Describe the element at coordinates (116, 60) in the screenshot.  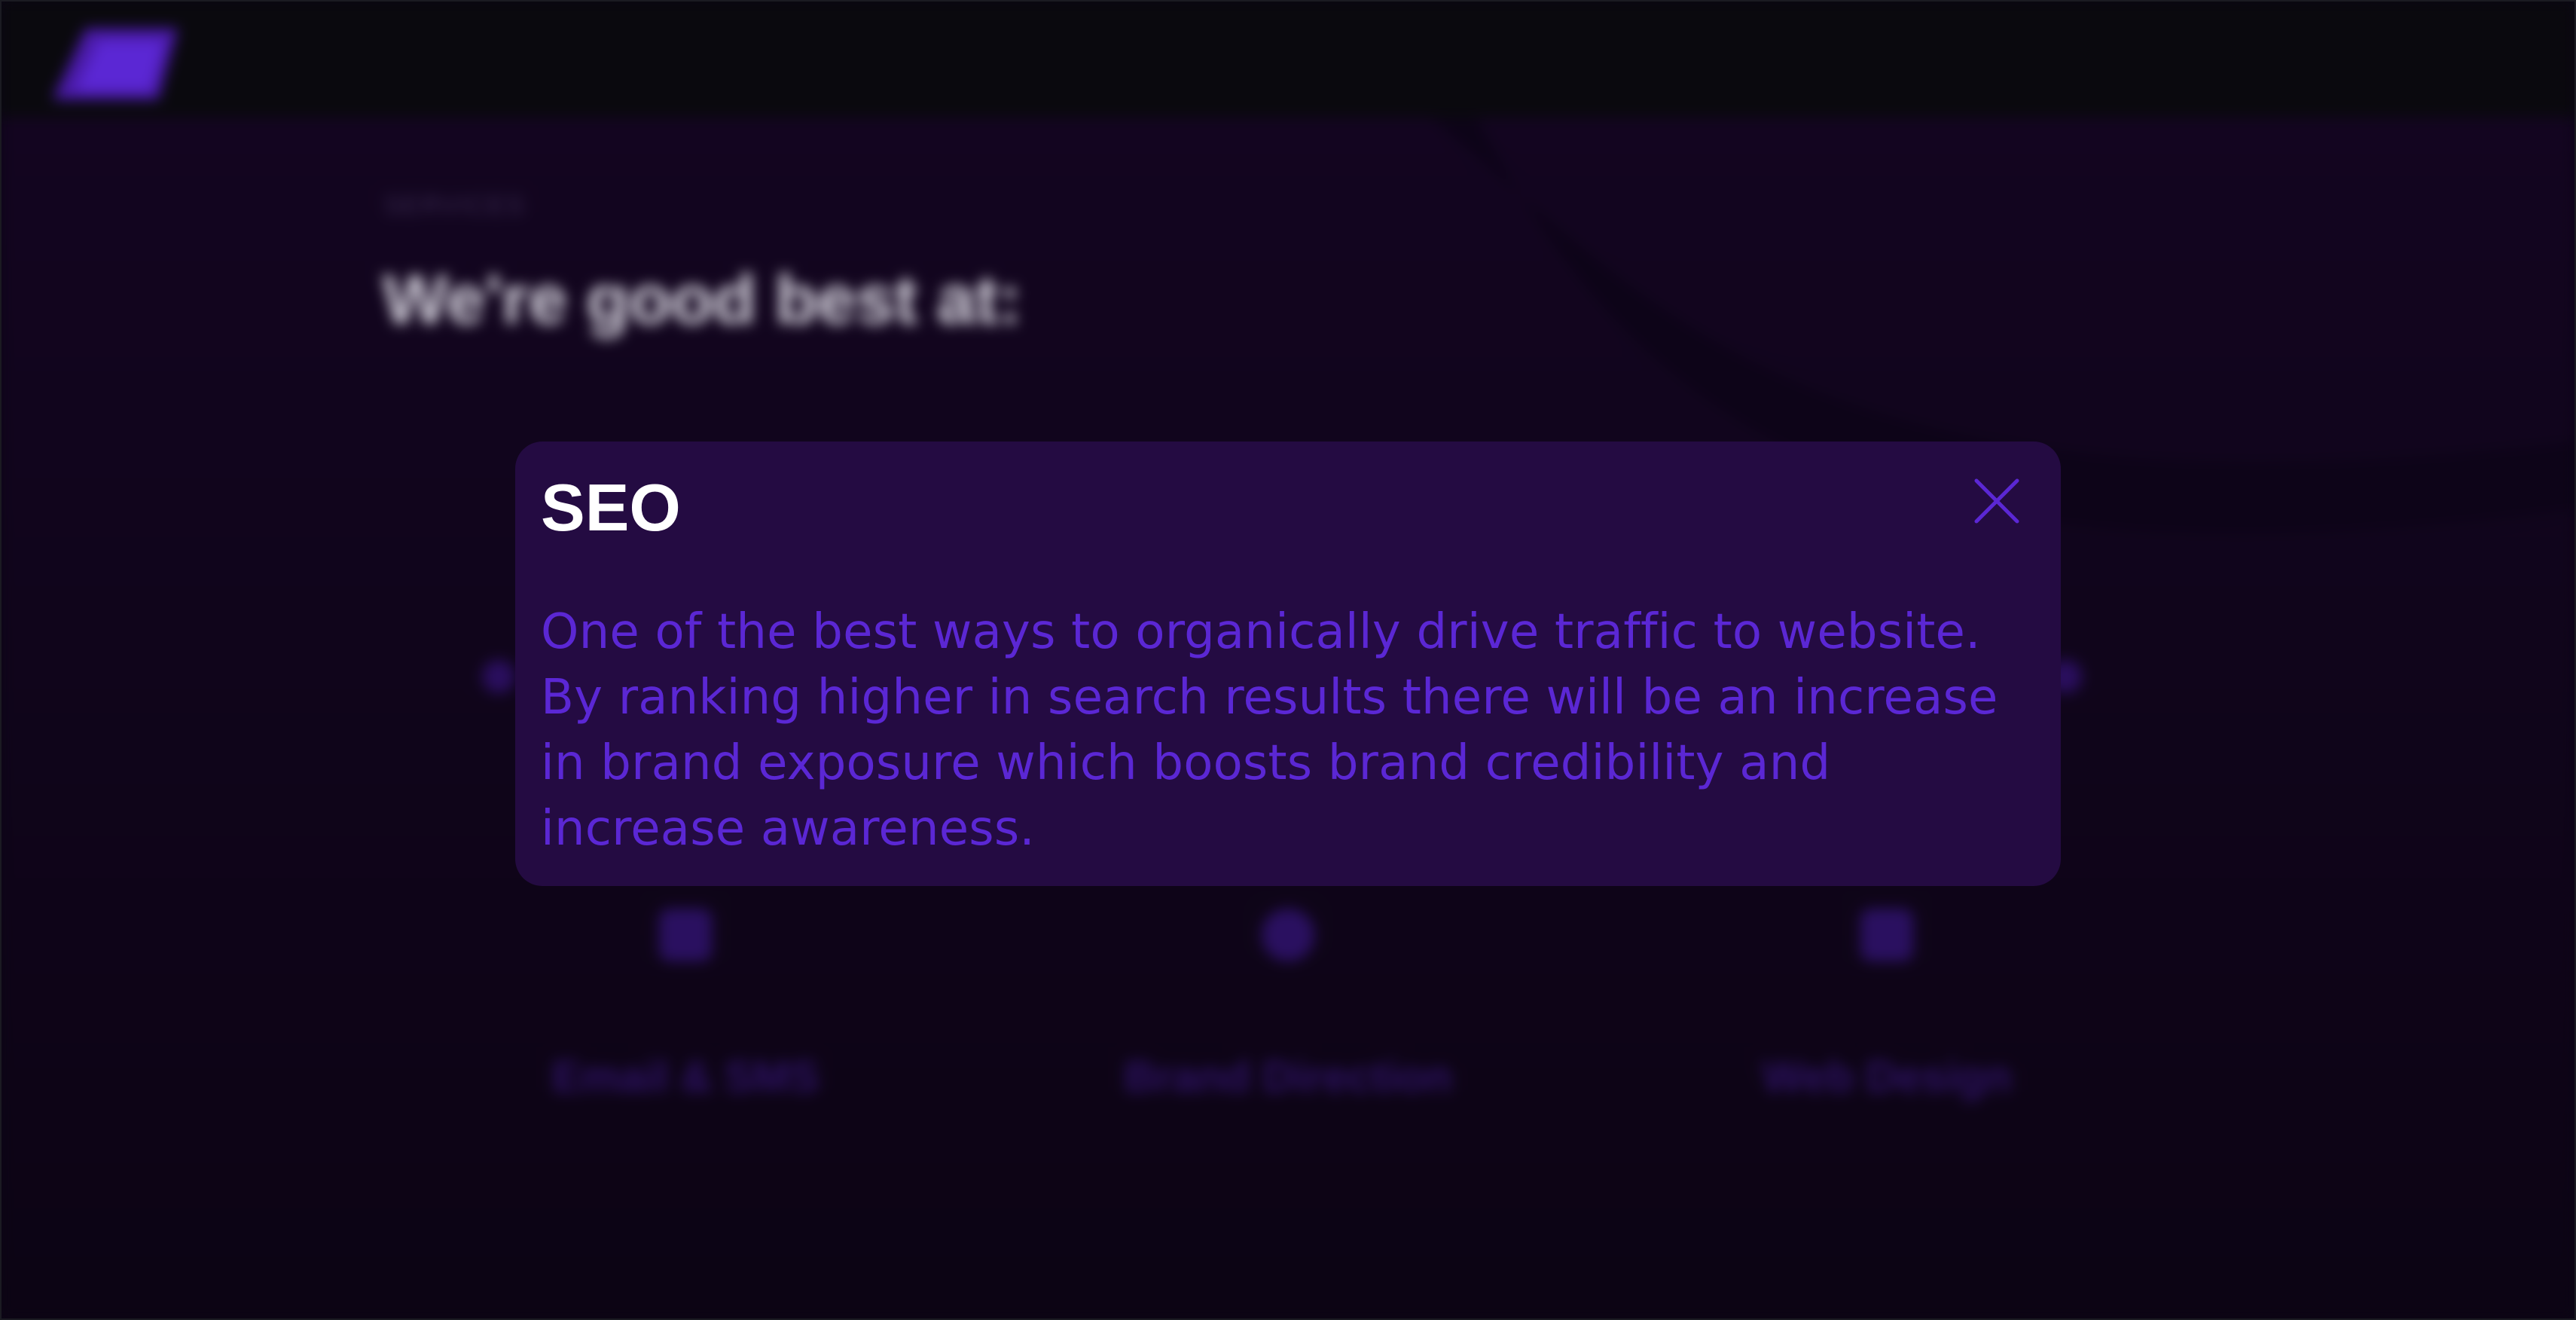
I see `brand-logo` at that location.